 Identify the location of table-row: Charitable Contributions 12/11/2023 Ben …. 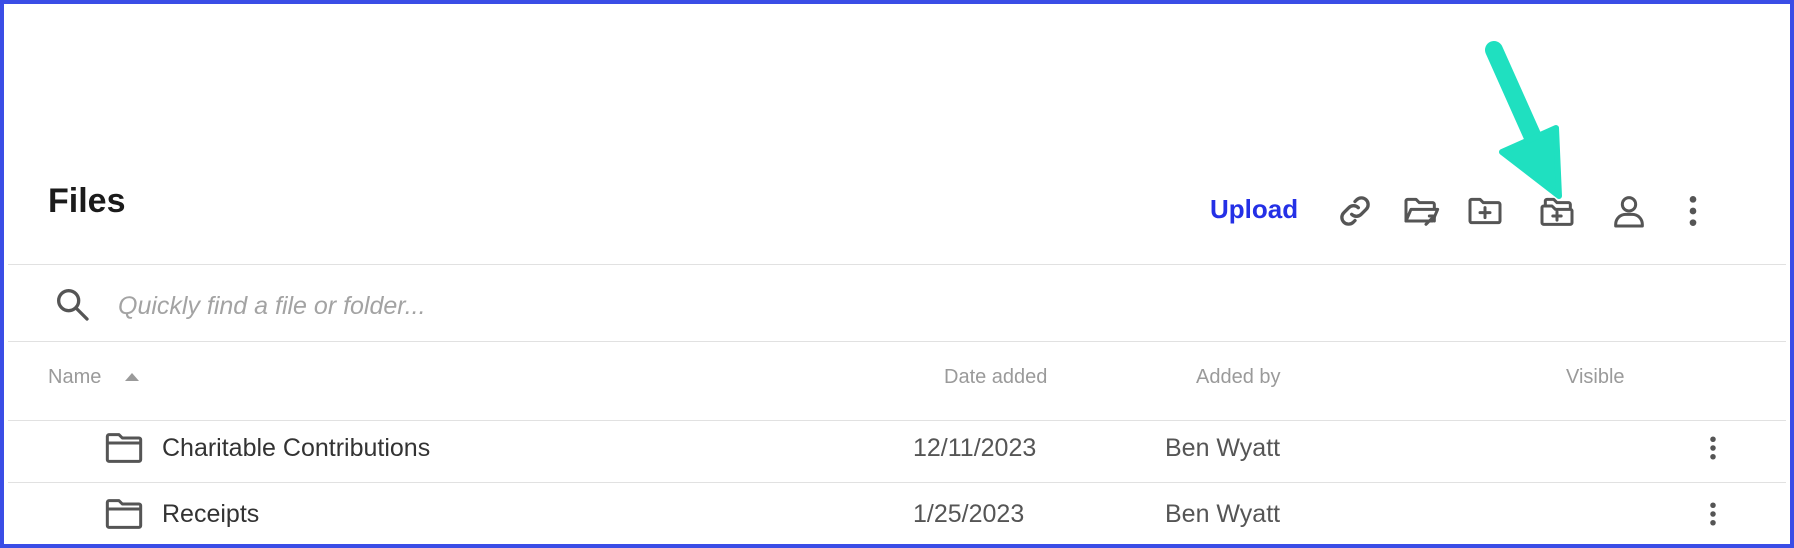
(899, 449).